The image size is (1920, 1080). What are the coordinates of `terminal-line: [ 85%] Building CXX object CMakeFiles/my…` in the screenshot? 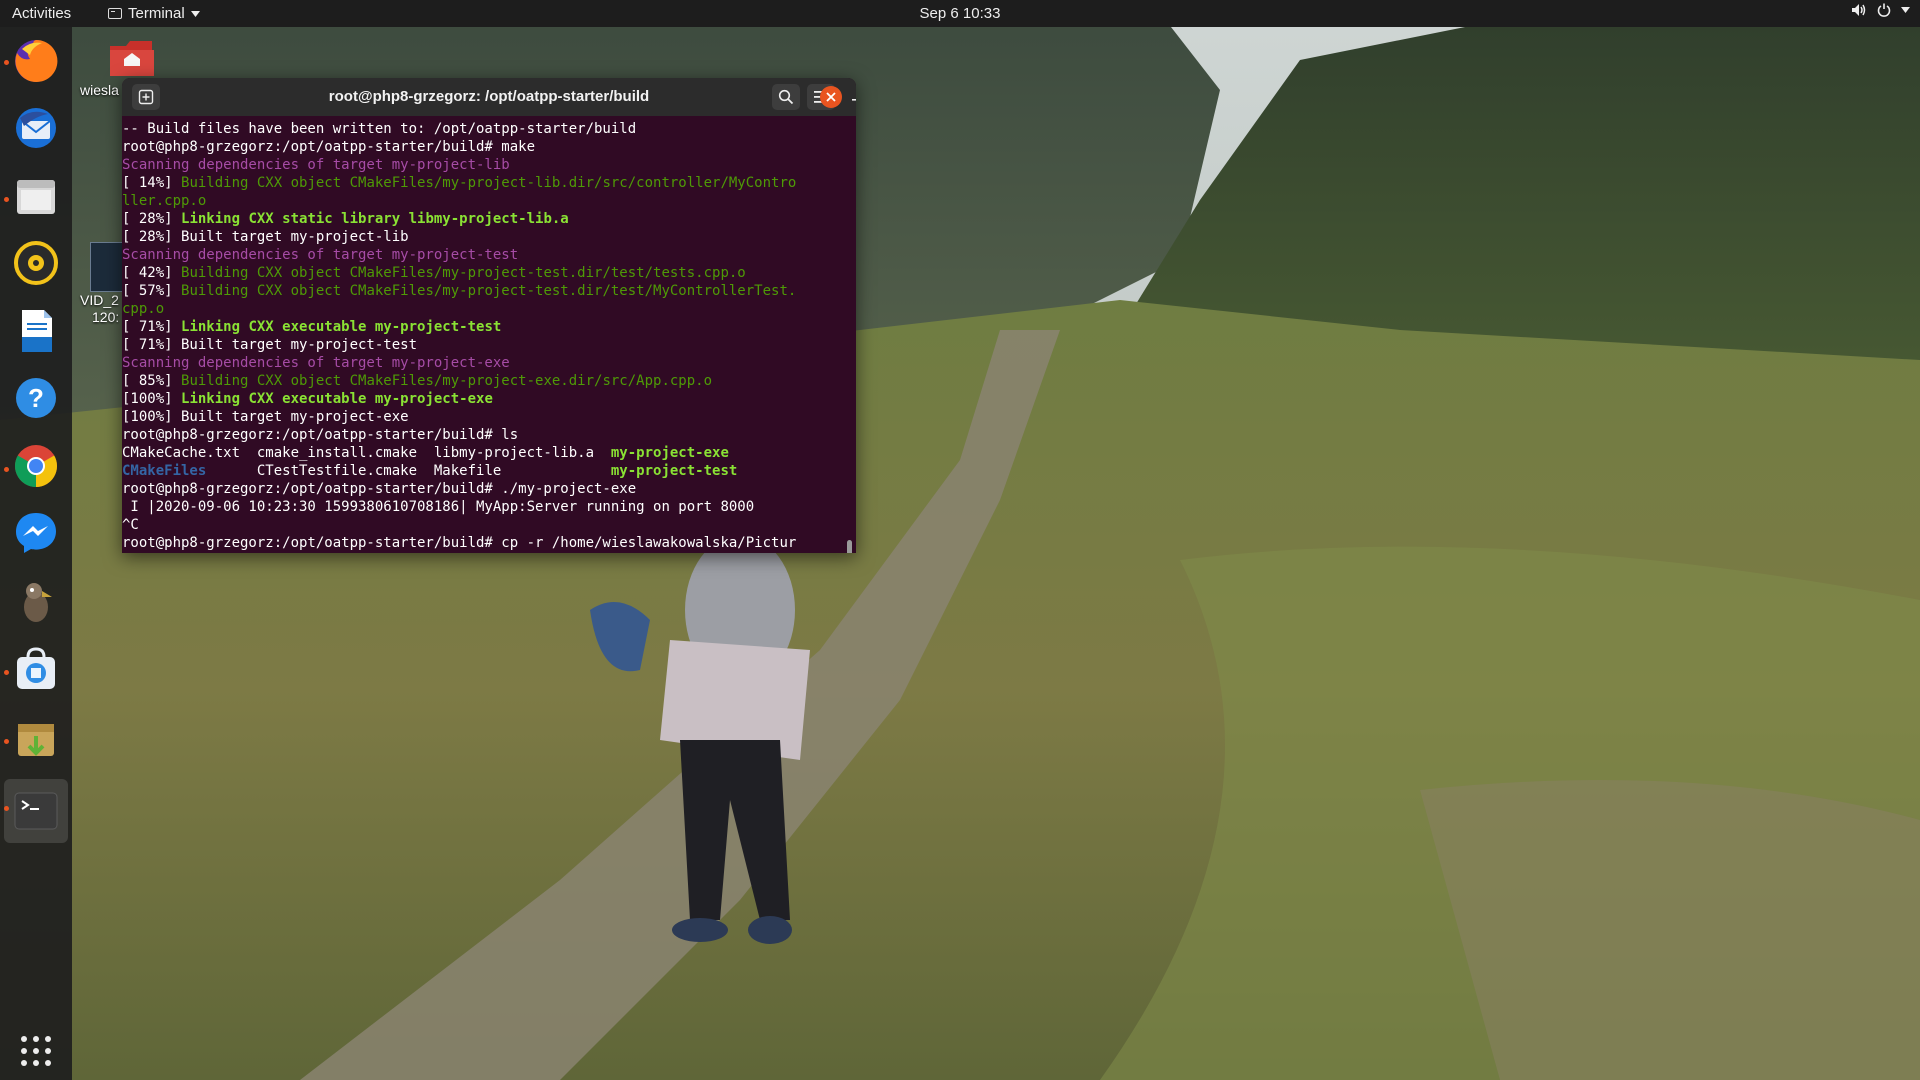 It's located at (489, 381).